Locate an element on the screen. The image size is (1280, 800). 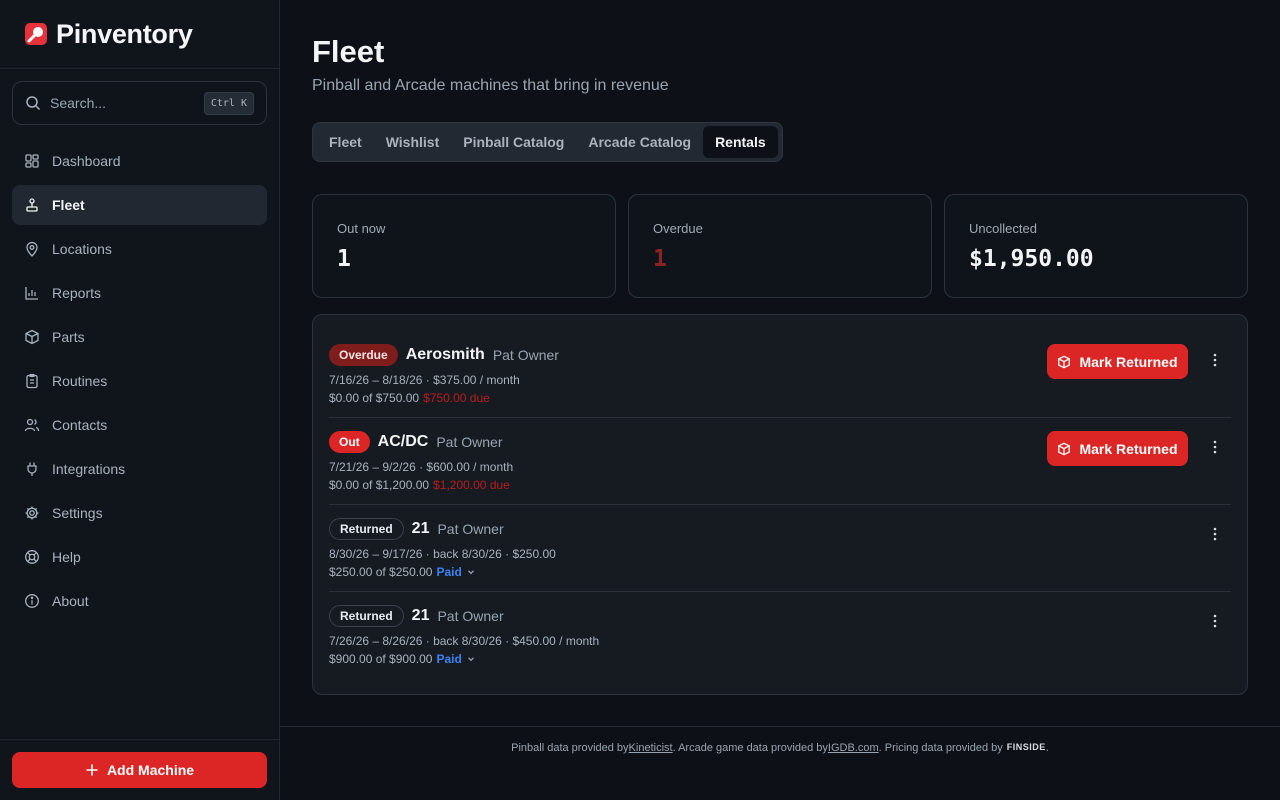
sidebar-item-label: Help is located at coordinates (66, 557).